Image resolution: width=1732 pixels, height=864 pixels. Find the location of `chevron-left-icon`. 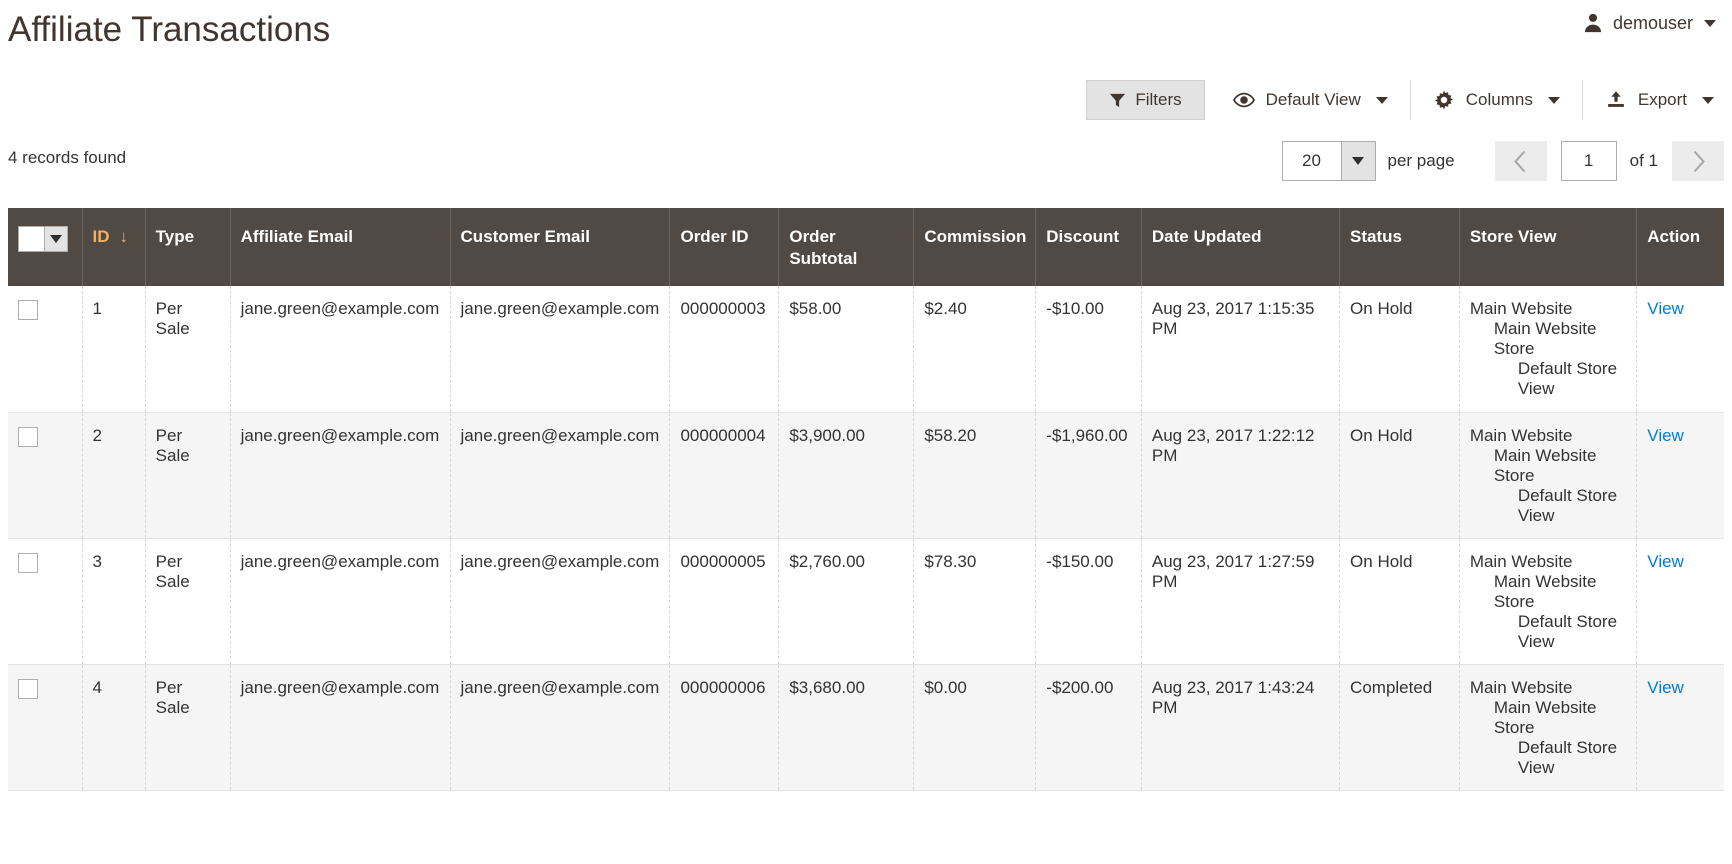

chevron-left-icon is located at coordinates (1520, 161).